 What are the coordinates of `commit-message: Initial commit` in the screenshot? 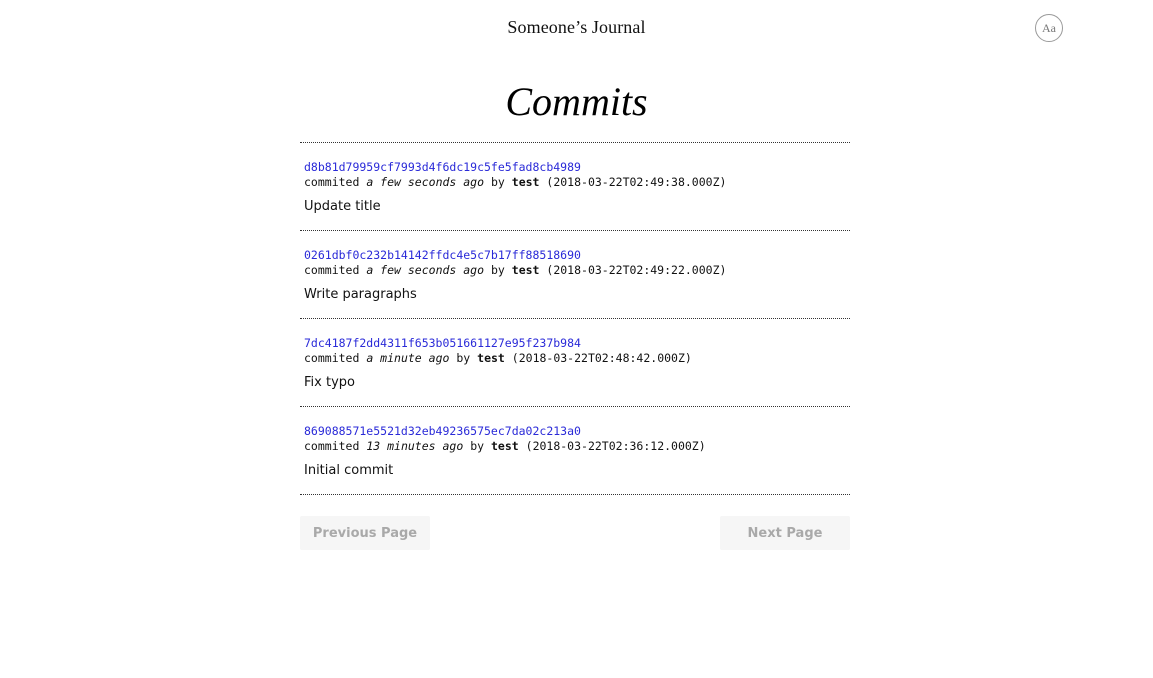 It's located at (349, 470).